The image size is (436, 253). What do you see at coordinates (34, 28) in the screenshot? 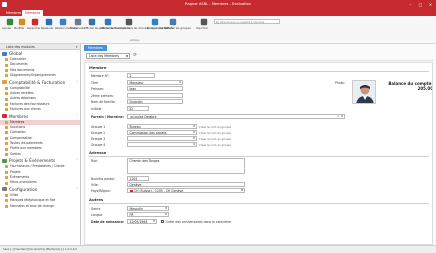
I see `supprimer-button: Supprimer` at bounding box center [34, 28].